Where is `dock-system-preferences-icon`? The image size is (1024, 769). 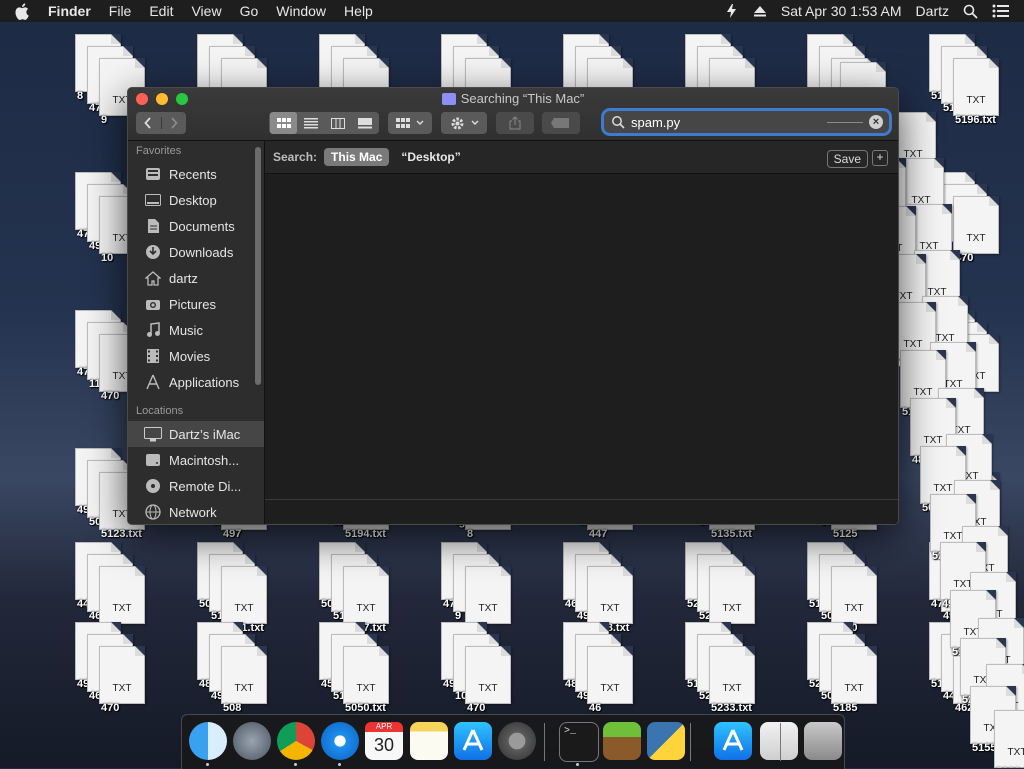 dock-system-preferences-icon is located at coordinates (517, 741).